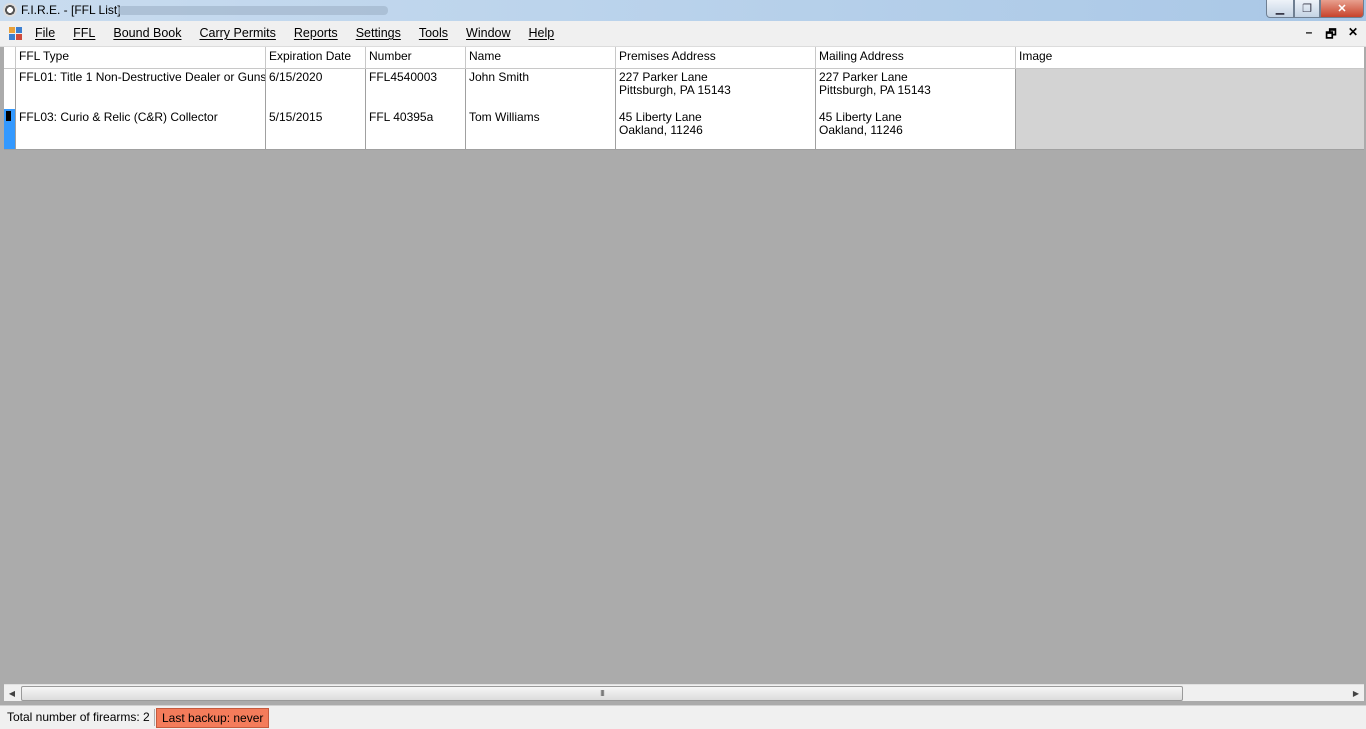  Describe the element at coordinates (916, 57) in the screenshot. I see `column-header-mailing-address: Mailing Address` at that location.